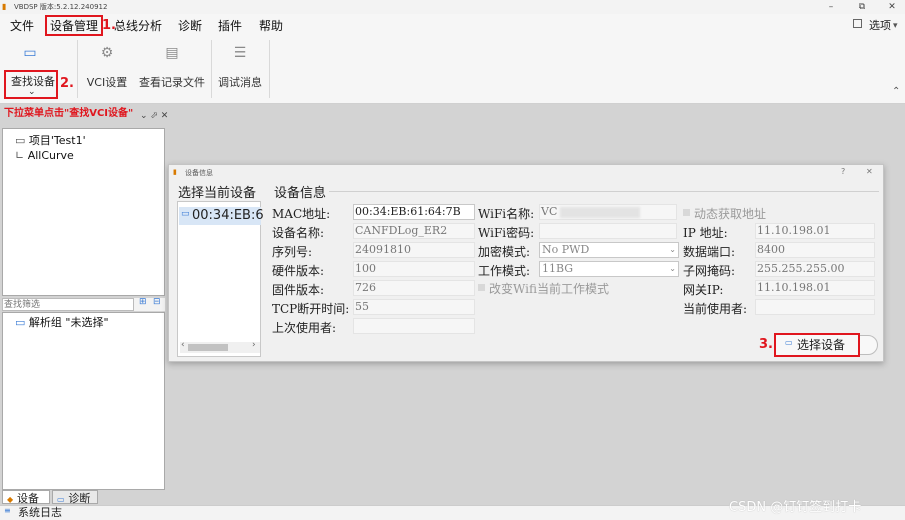 This screenshot has height=520, width=905. I want to click on dhcp-label: 动态获取地址, so click(730, 214).